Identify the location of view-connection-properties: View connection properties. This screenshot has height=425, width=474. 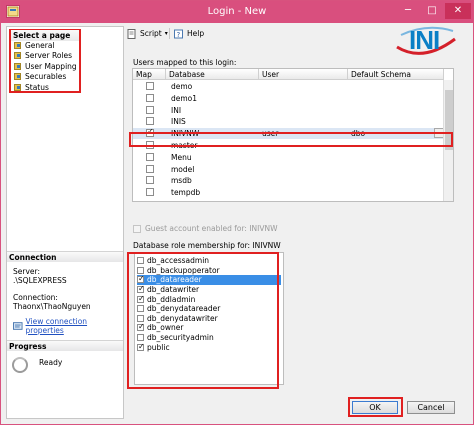
(68, 326).